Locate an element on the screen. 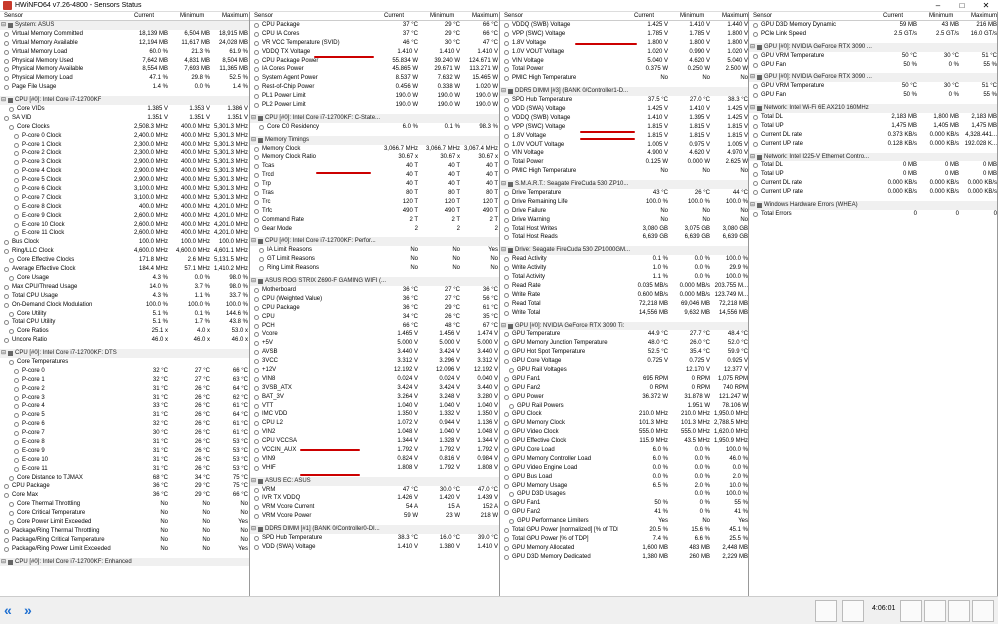 Image resolution: width=998 pixels, height=624 pixels. sensor-group-header: ⊟ CPU [#0]: Intel Core i7-12700KF: DTS is located at coordinates (124, 353).